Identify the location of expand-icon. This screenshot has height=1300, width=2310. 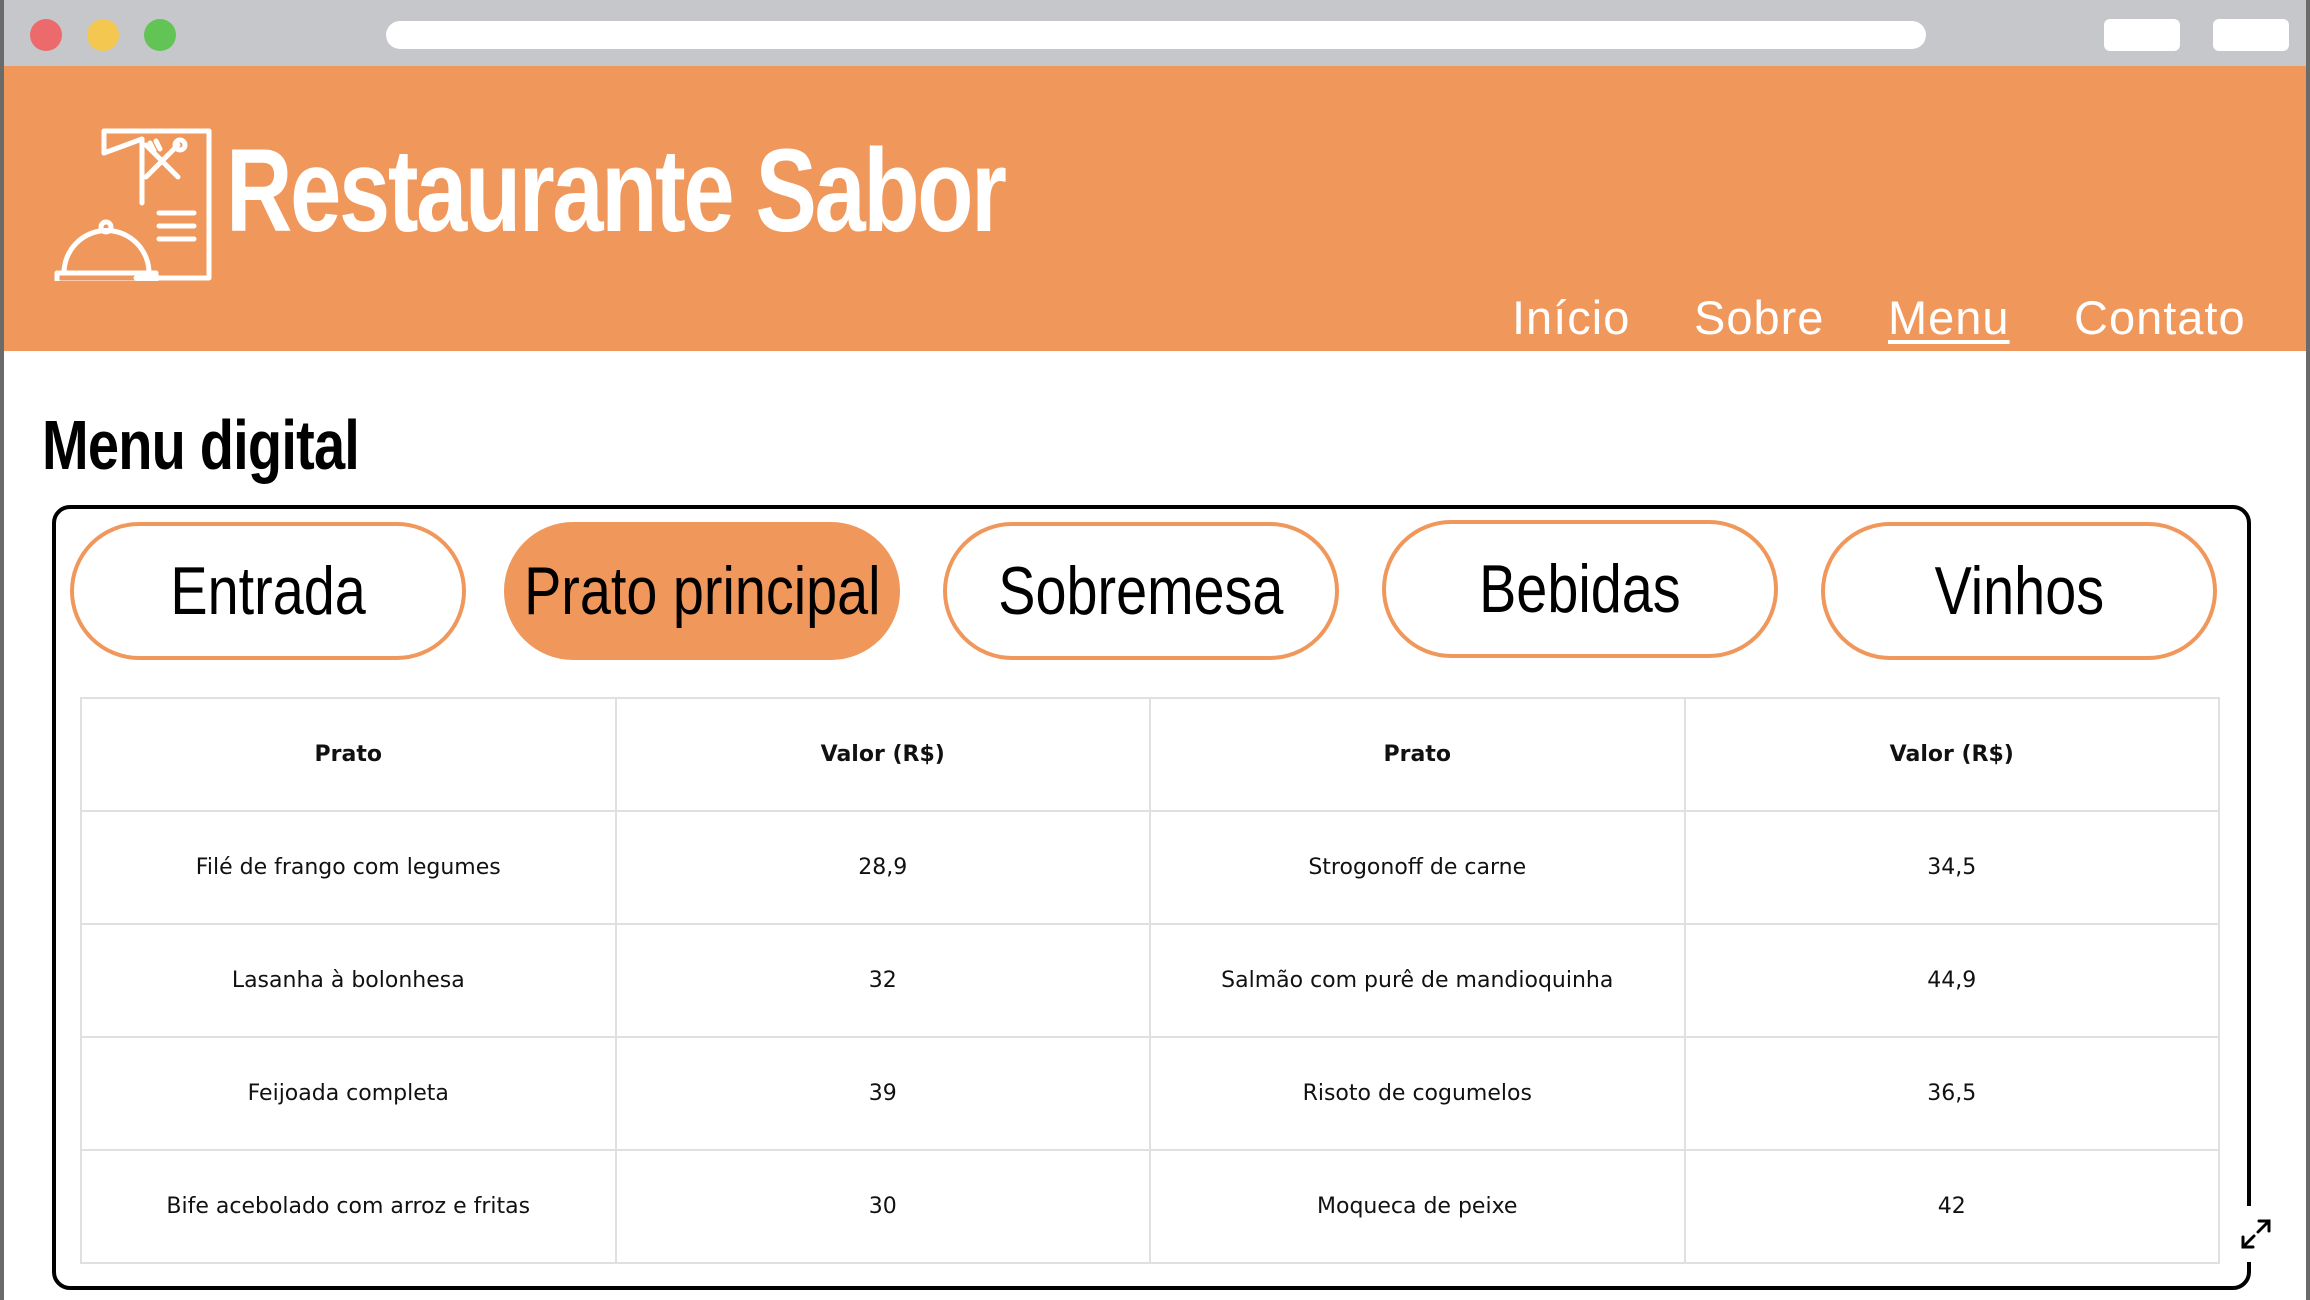
(2256, 1234).